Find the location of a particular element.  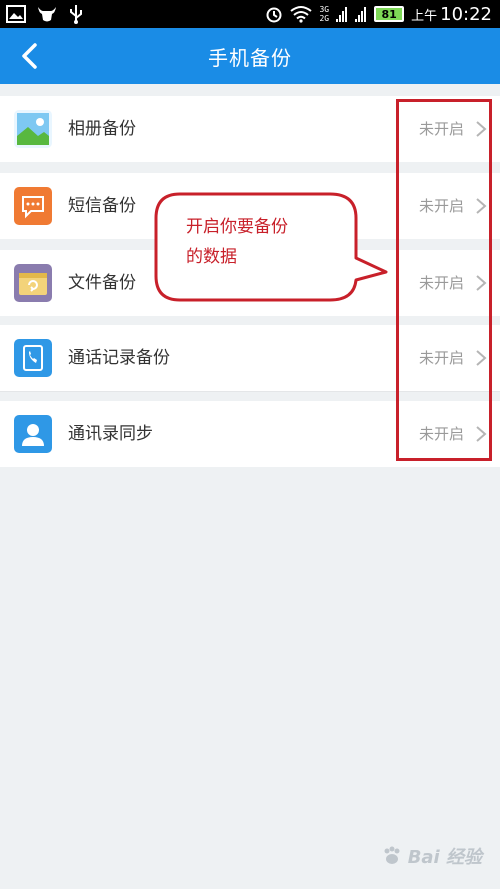

wifi-icon is located at coordinates (301, 14).